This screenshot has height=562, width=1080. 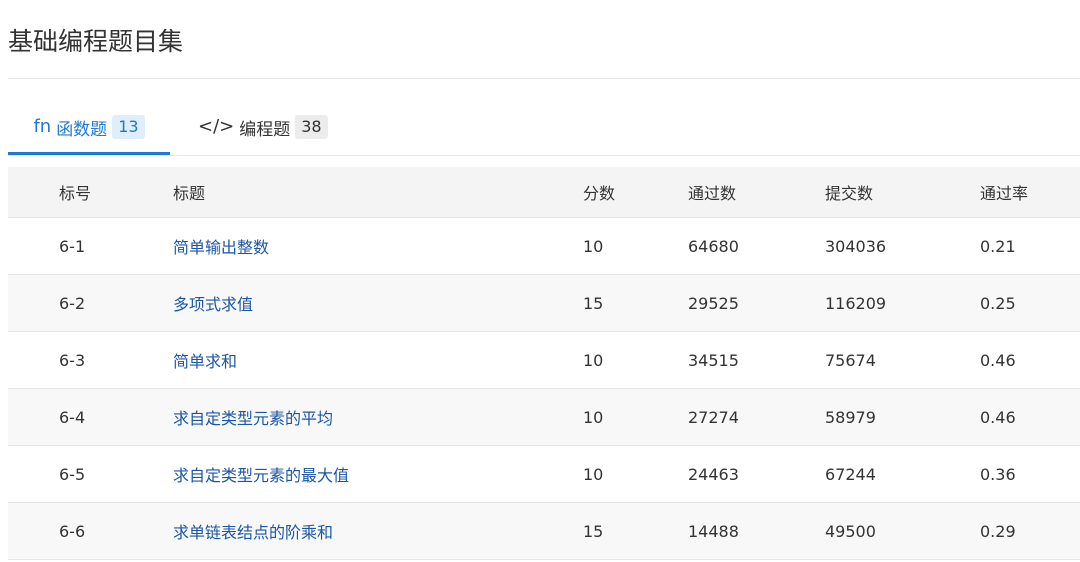 I want to click on table-row: 6-2 多项式求值 15 29525 116209 0.25, so click(x=544, y=303).